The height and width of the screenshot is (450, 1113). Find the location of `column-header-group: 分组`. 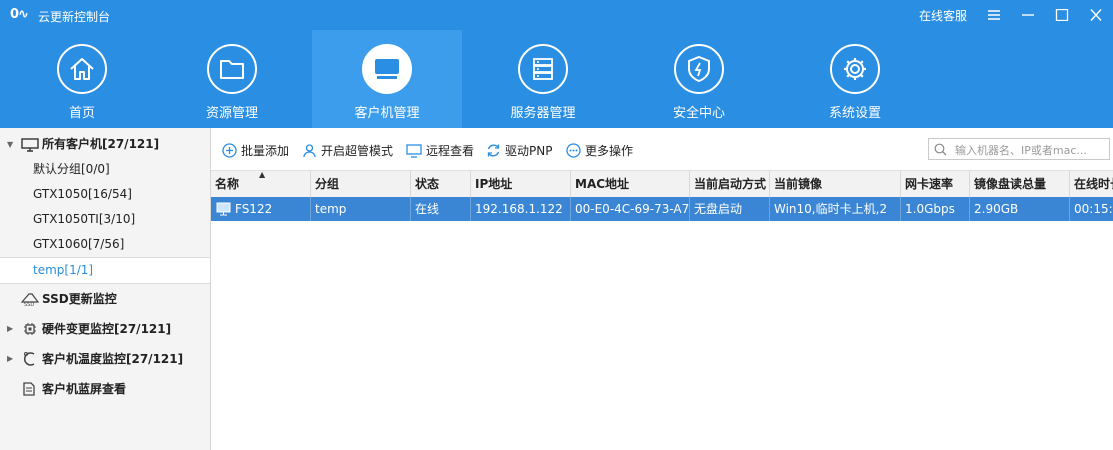

column-header-group: 分组 is located at coordinates (361, 184).